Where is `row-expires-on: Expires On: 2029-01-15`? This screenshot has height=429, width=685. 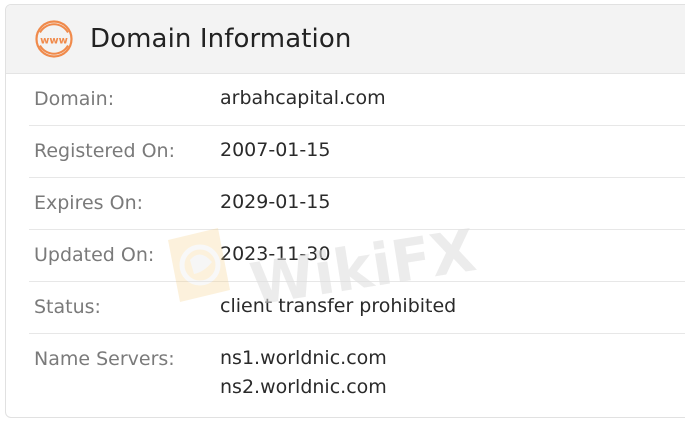 row-expires-on: Expires On: 2029-01-15 is located at coordinates (357, 204).